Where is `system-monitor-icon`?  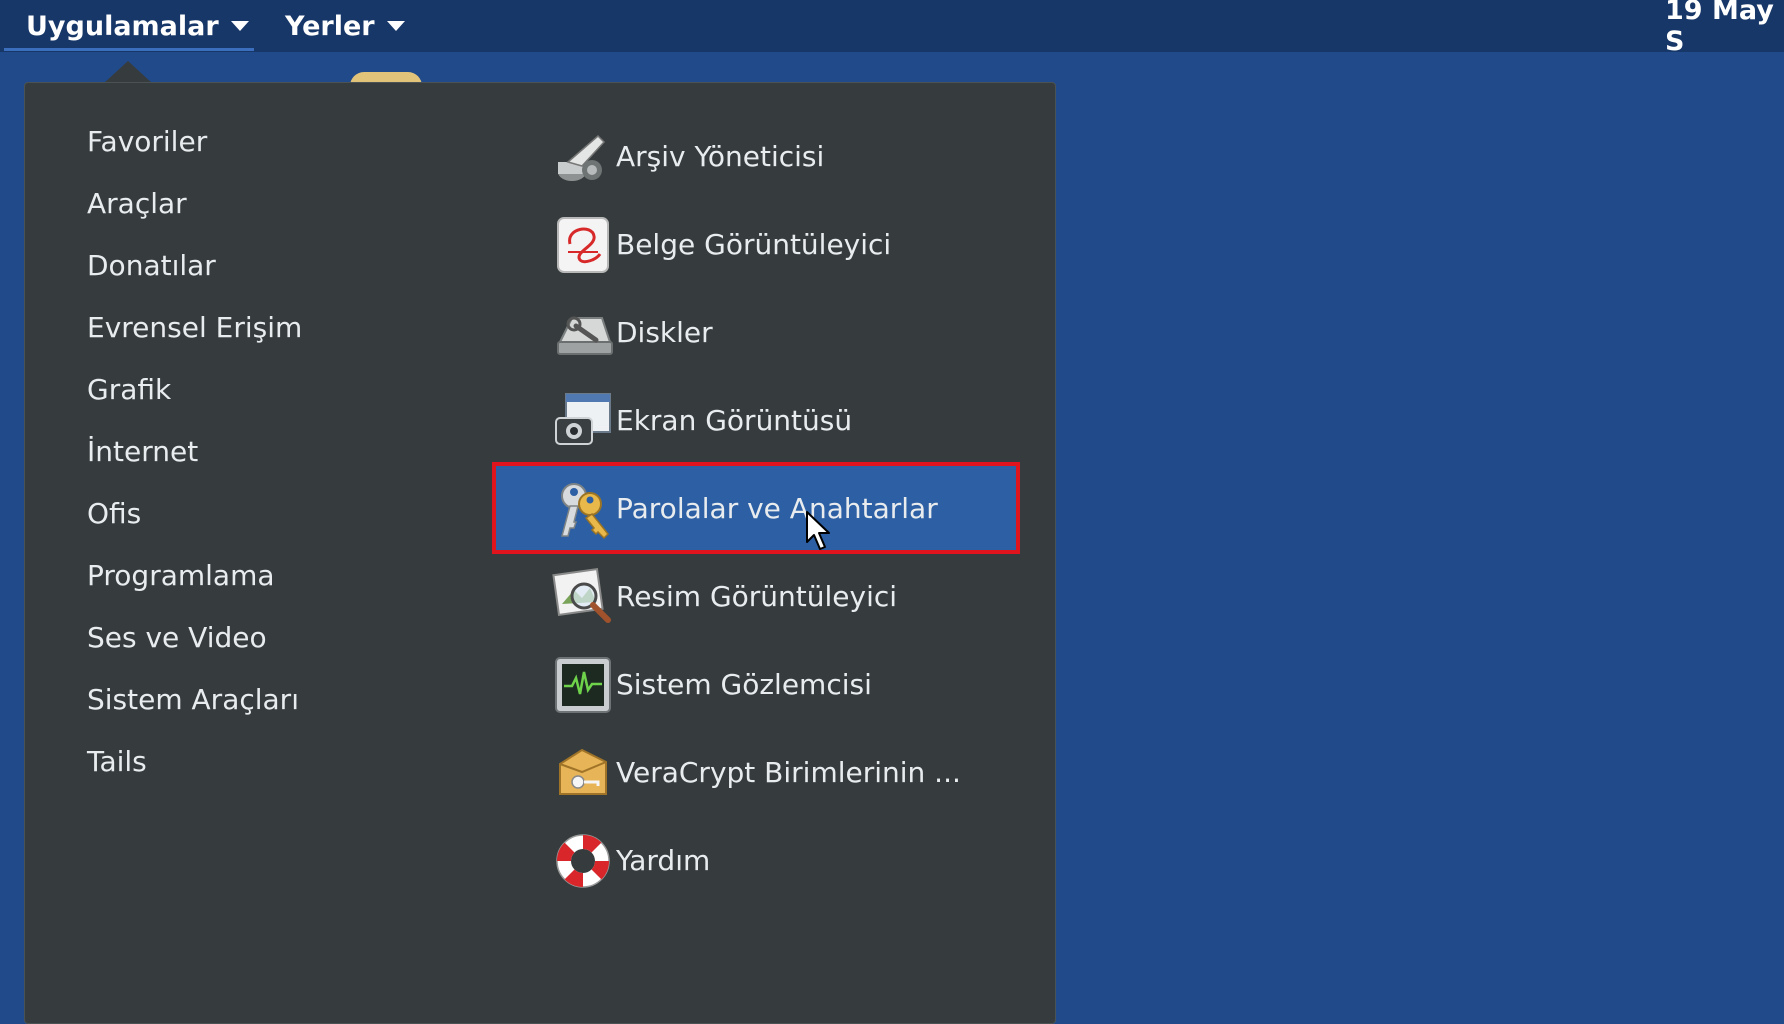
system-monitor-icon is located at coordinates (583, 685).